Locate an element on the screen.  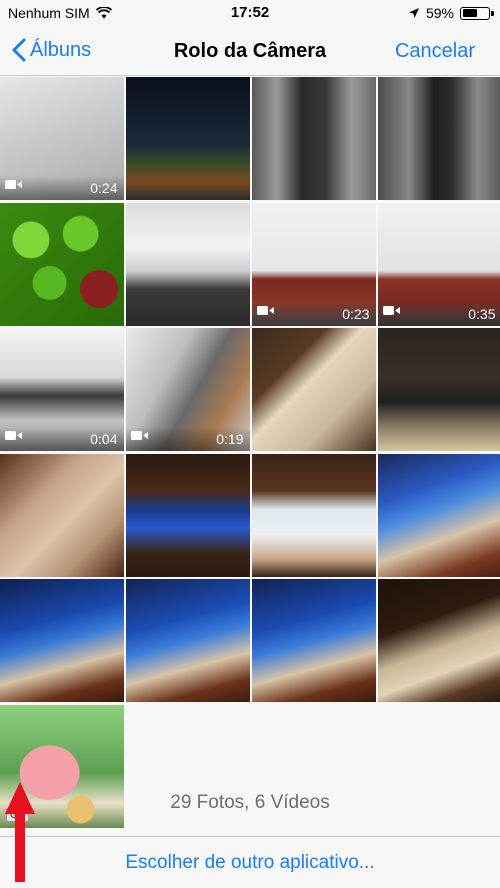
video-thumbnail: 0:19 is located at coordinates (188, 389).